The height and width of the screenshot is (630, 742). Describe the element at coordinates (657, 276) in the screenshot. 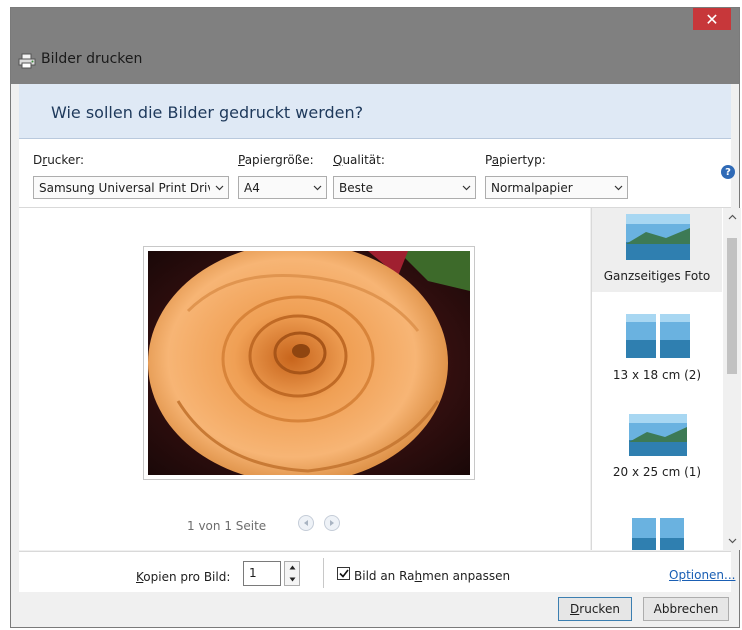

I see `layout-label: Ganzseitiges Foto` at that location.